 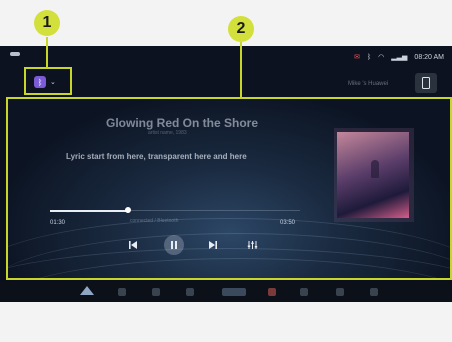 What do you see at coordinates (241, 29) in the screenshot?
I see `callout-2: 2` at bounding box center [241, 29].